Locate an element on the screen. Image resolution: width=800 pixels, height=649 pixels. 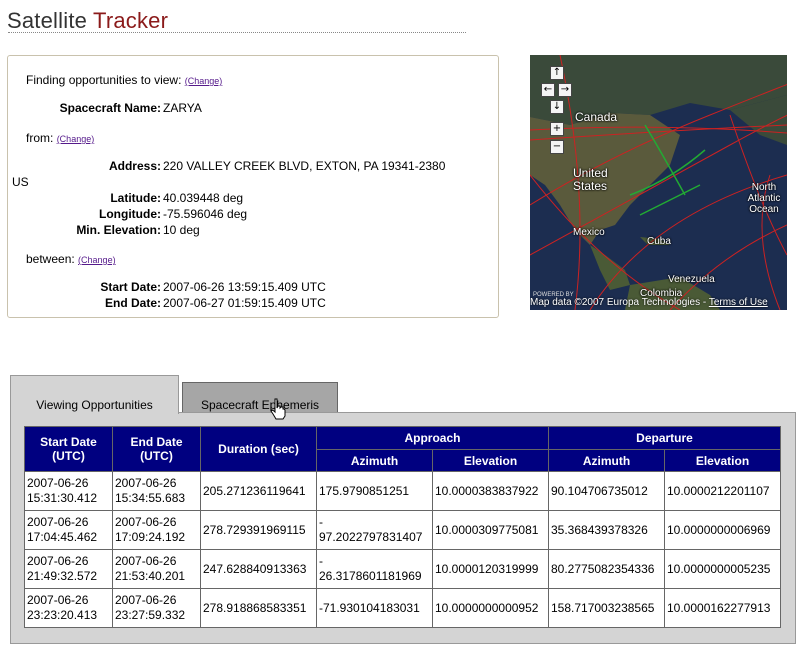
address-country: US is located at coordinates (20, 182).